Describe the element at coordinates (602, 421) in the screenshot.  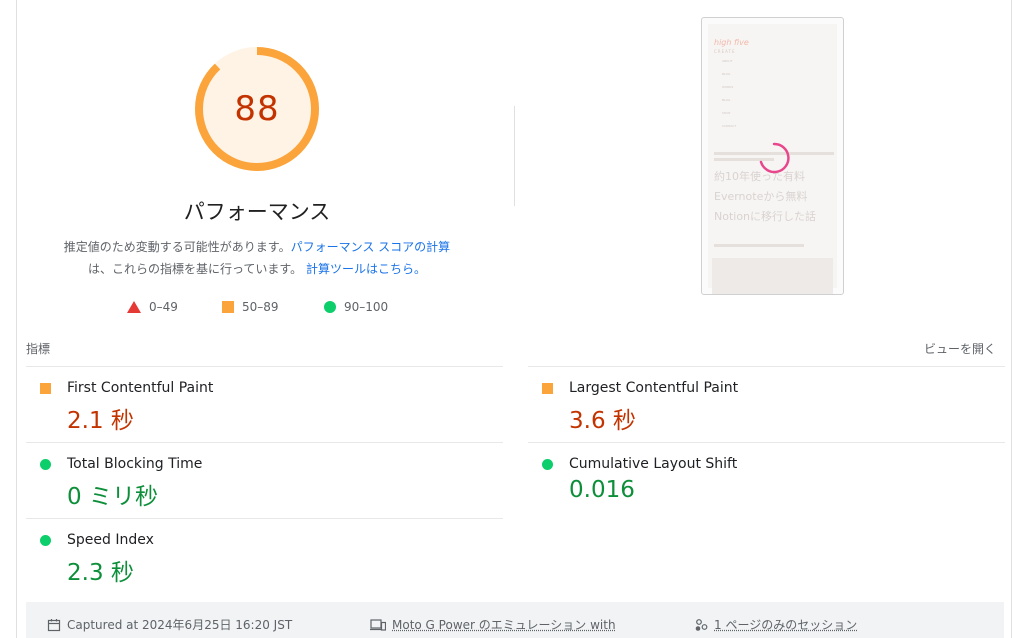
I see `metric-value: 3.6 秒` at that location.